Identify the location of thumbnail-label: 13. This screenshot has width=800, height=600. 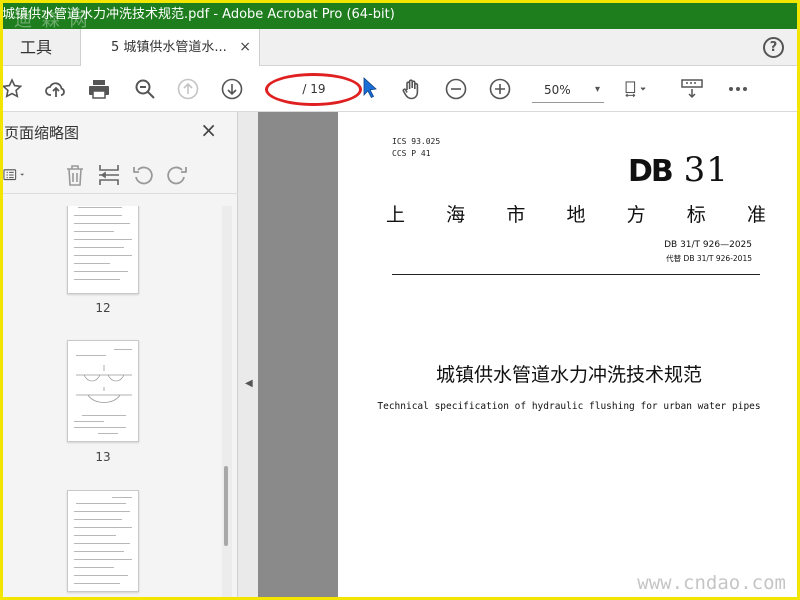
(103, 457).